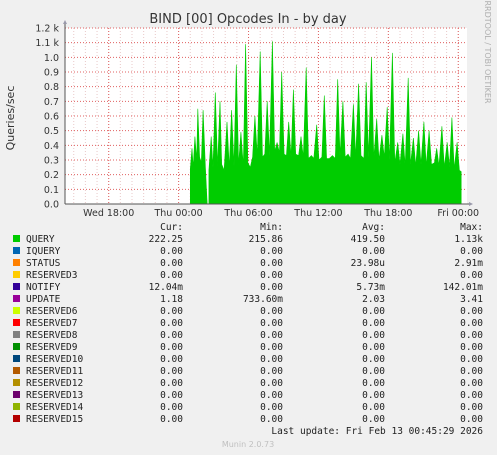  What do you see at coordinates (248, 419) in the screenshot?
I see `legend-row: RESERVED15 0.00 0.00 0.00 0.00` at bounding box center [248, 419].